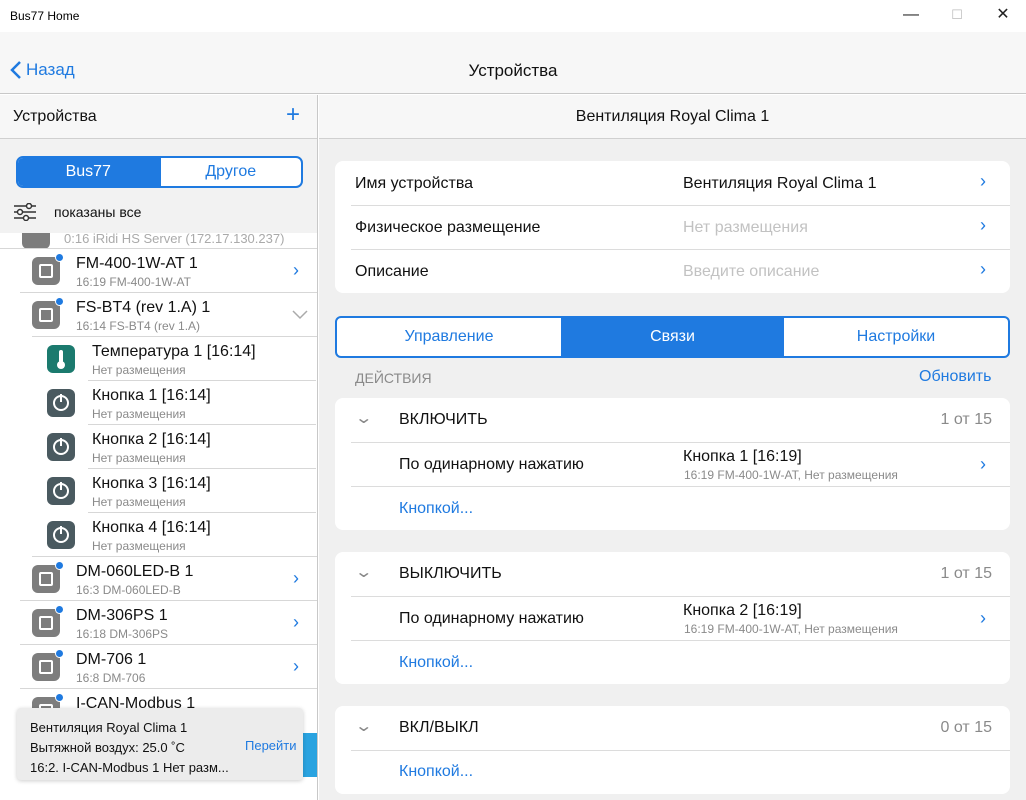 The height and width of the screenshot is (800, 1026). I want to click on trigger-target-sub: 16:19 FM-400-1W-AT, Нет размещения, so click(791, 629).